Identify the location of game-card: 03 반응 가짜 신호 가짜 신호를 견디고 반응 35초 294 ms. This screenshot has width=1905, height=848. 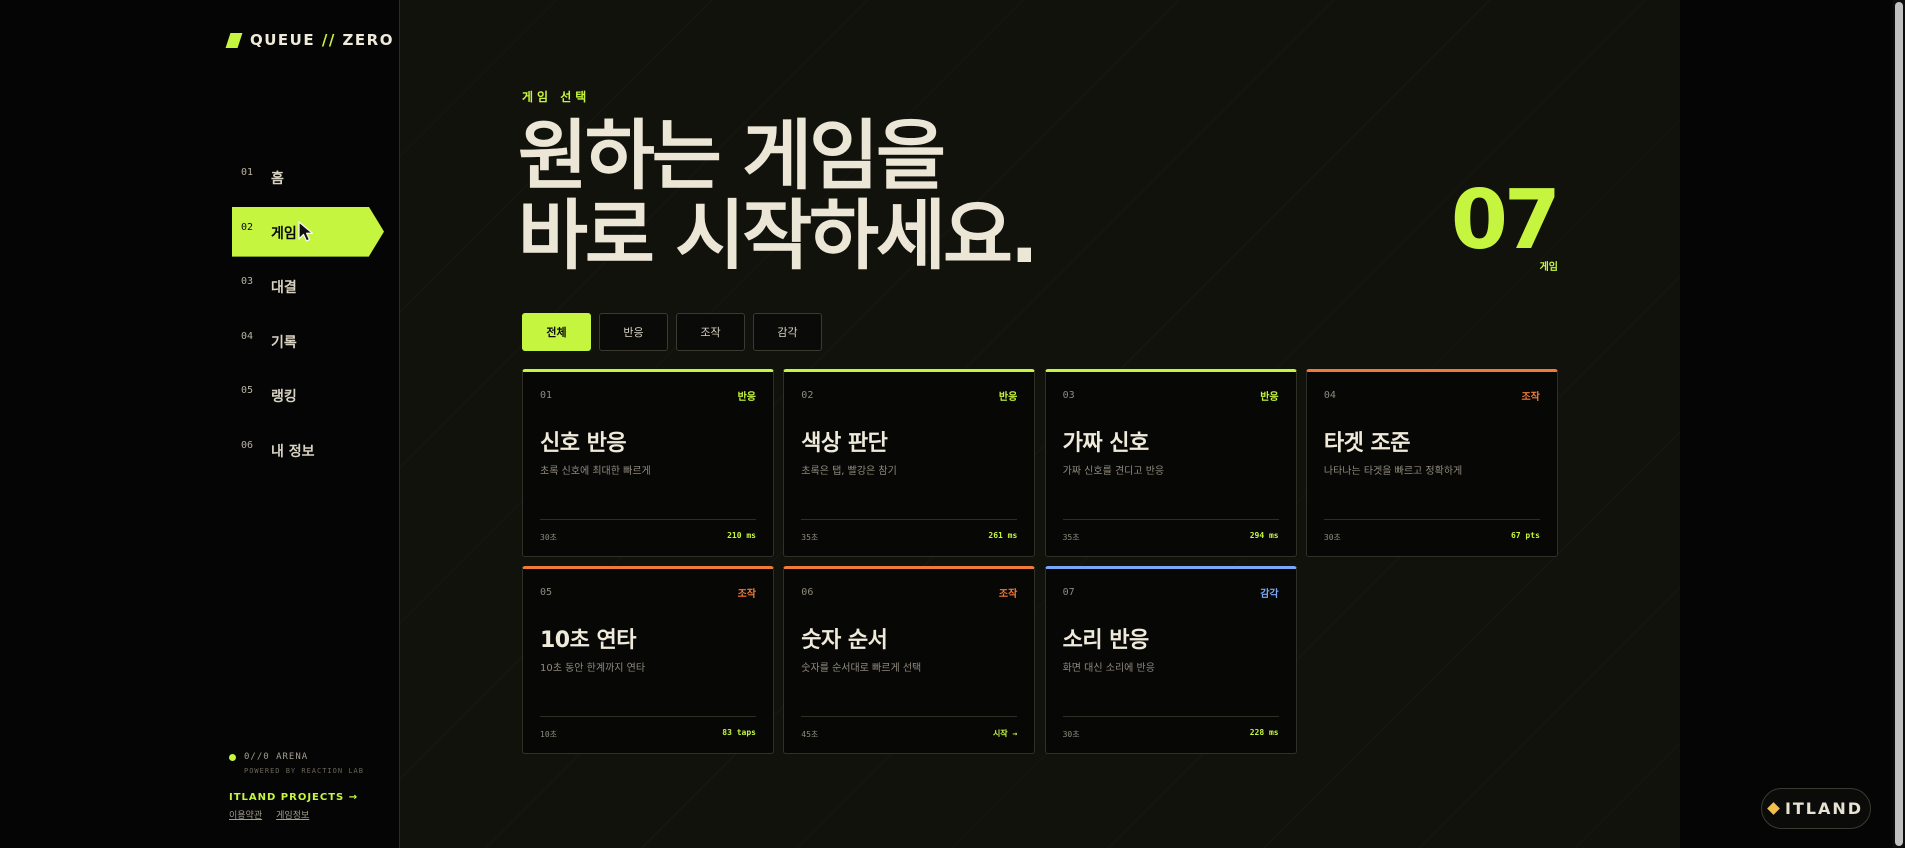
(1170, 463).